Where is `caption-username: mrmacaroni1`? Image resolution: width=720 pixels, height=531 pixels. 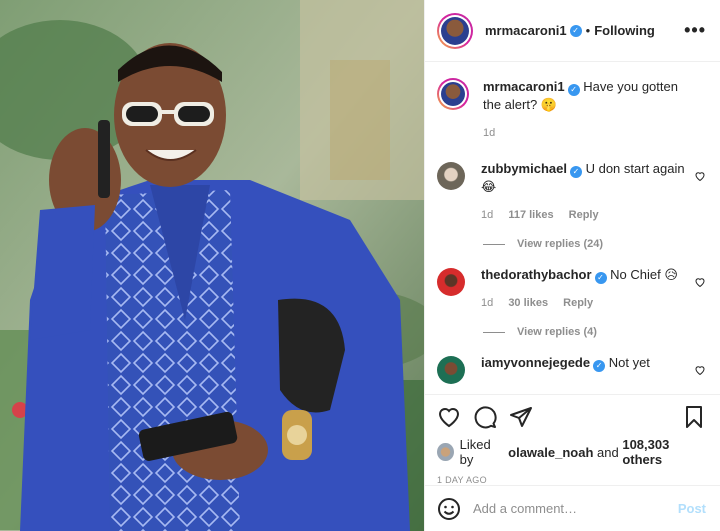 caption-username: mrmacaroni1 is located at coordinates (524, 86).